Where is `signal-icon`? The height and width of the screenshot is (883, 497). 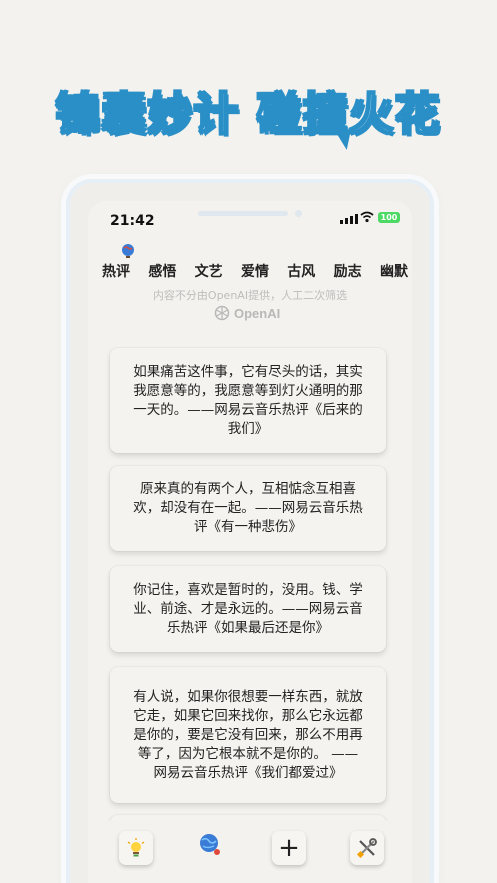 signal-icon is located at coordinates (349, 219).